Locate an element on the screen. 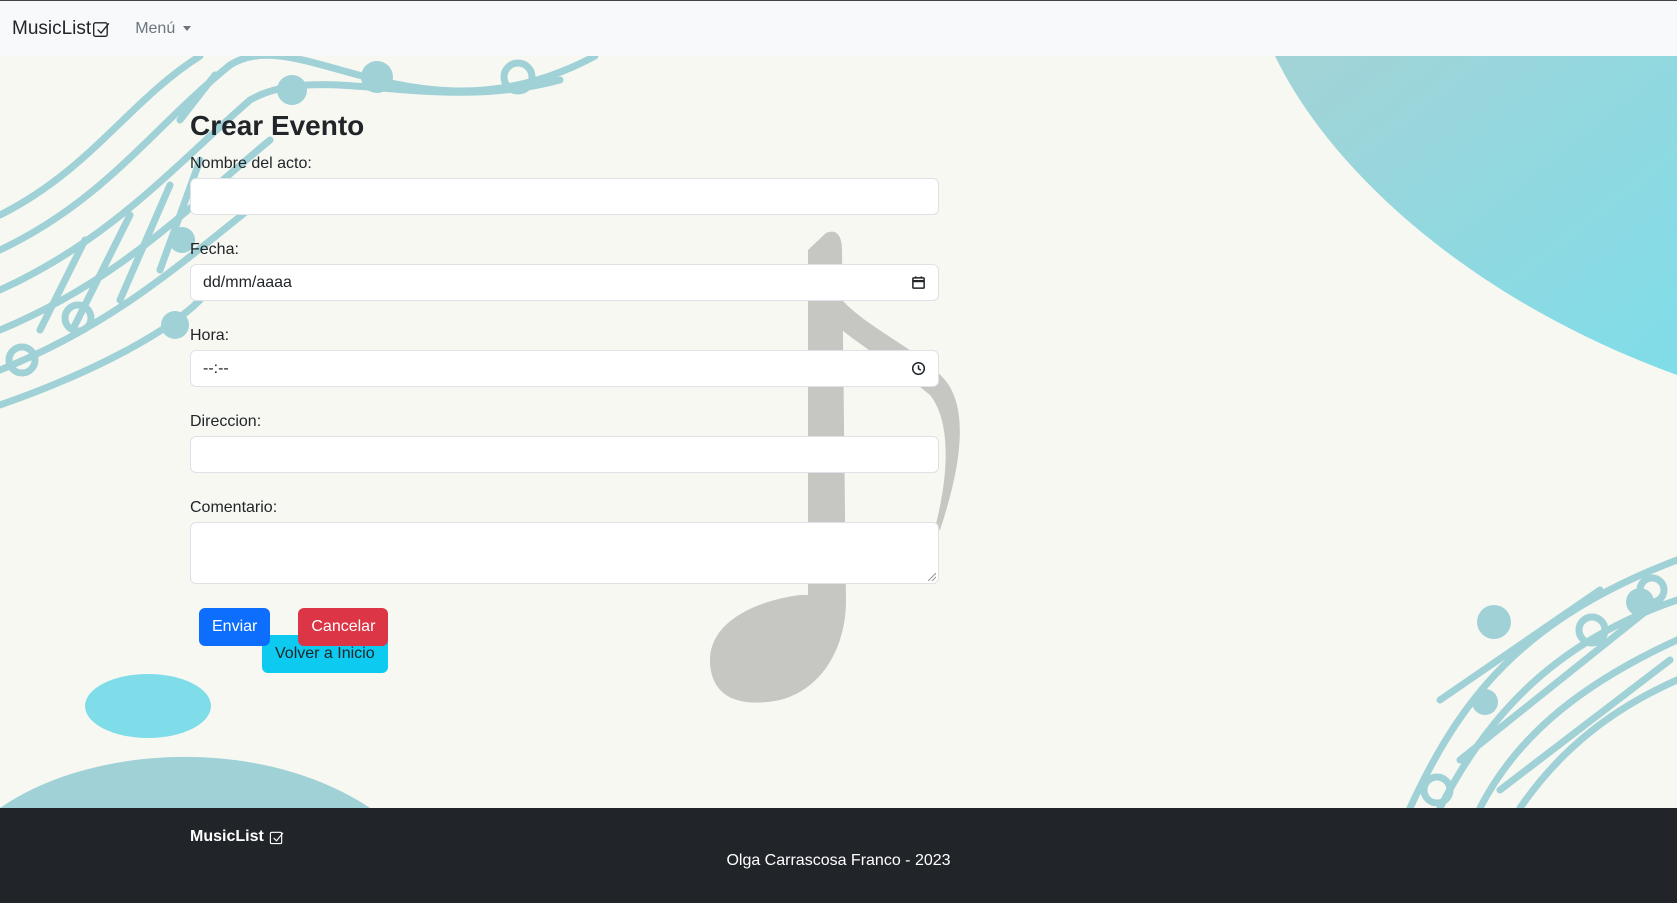 The height and width of the screenshot is (903, 1677). resize-grip-icon is located at coordinates (932, 577).